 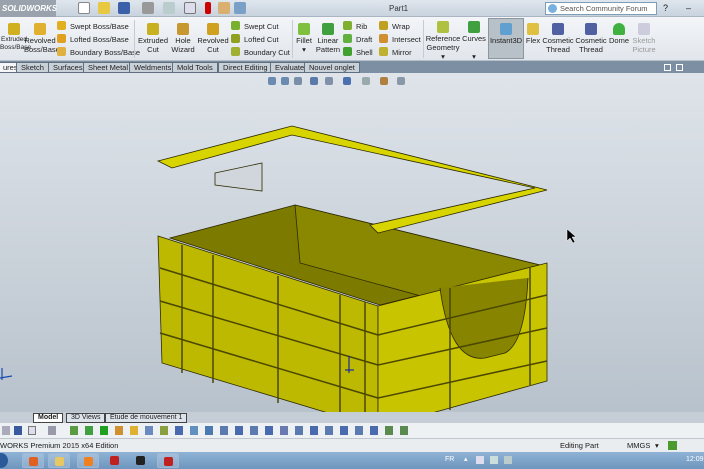 I want to click on reference-geometry-button: Reference Geometry ▾, so click(x=443, y=41).